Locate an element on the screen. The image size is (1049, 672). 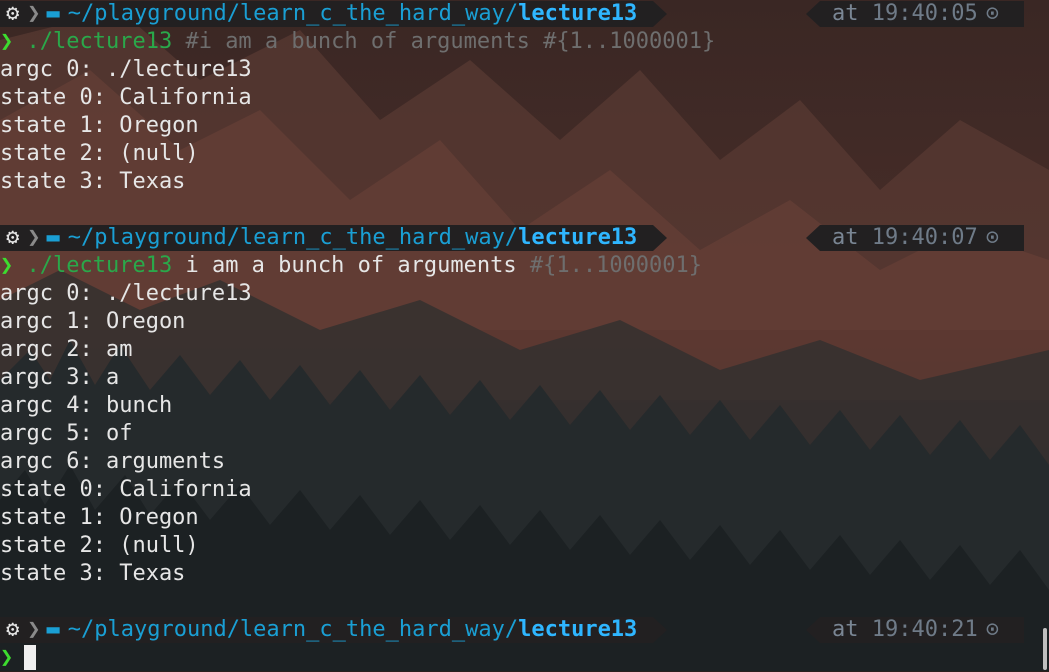
output-line: argc 2: am is located at coordinates (66, 349).